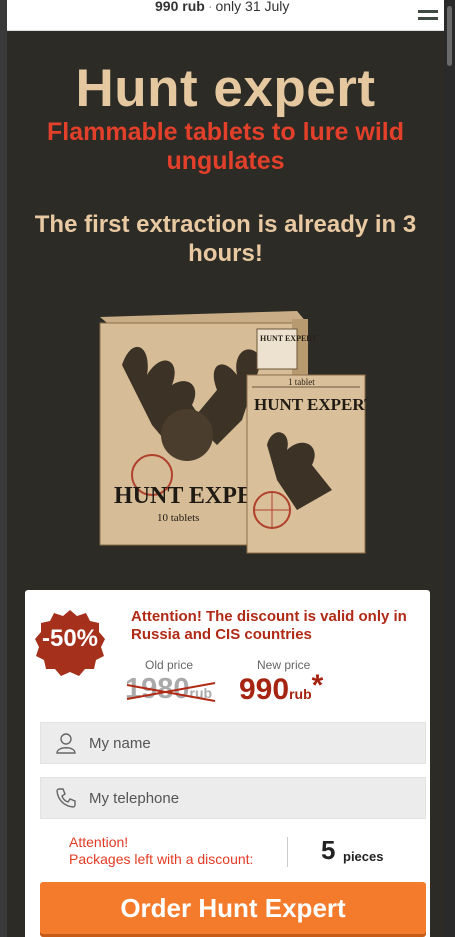 This screenshot has height=937, width=455. Describe the element at coordinates (328, 850) in the screenshot. I see `stock-count: 5` at that location.